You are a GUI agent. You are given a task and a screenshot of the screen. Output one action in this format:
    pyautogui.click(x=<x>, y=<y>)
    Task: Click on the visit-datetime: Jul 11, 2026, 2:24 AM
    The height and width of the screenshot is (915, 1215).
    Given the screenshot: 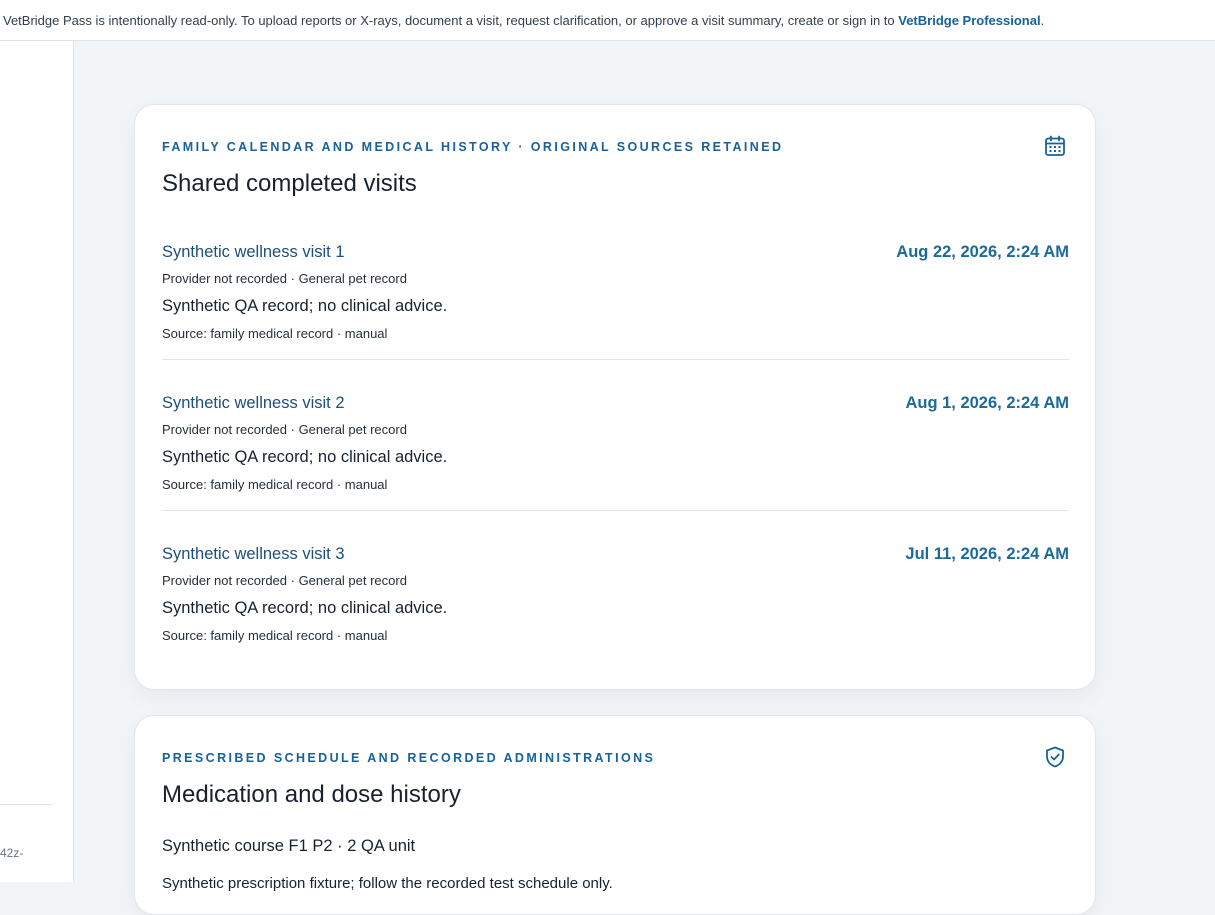 What is the action you would take?
    pyautogui.click(x=987, y=554)
    